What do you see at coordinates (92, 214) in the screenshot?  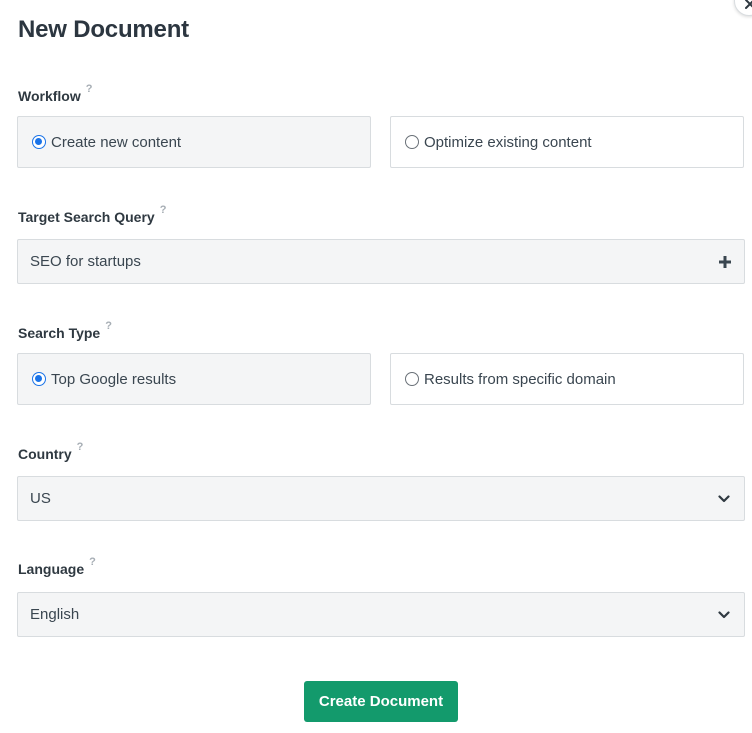 I see `target-query-label: Target Search Query ?` at bounding box center [92, 214].